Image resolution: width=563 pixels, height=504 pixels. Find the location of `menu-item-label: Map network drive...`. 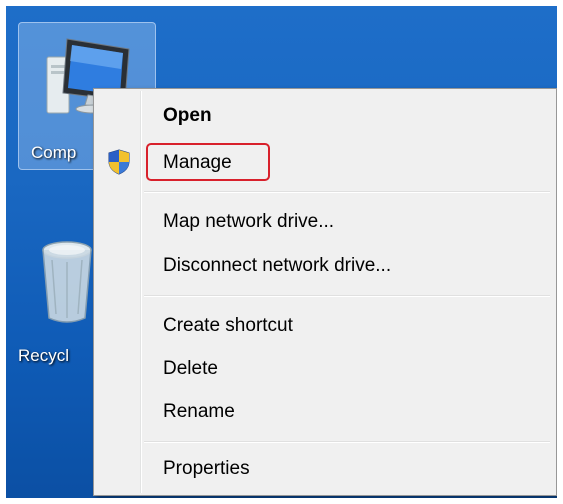

menu-item-label: Map network drive... is located at coordinates (249, 221).